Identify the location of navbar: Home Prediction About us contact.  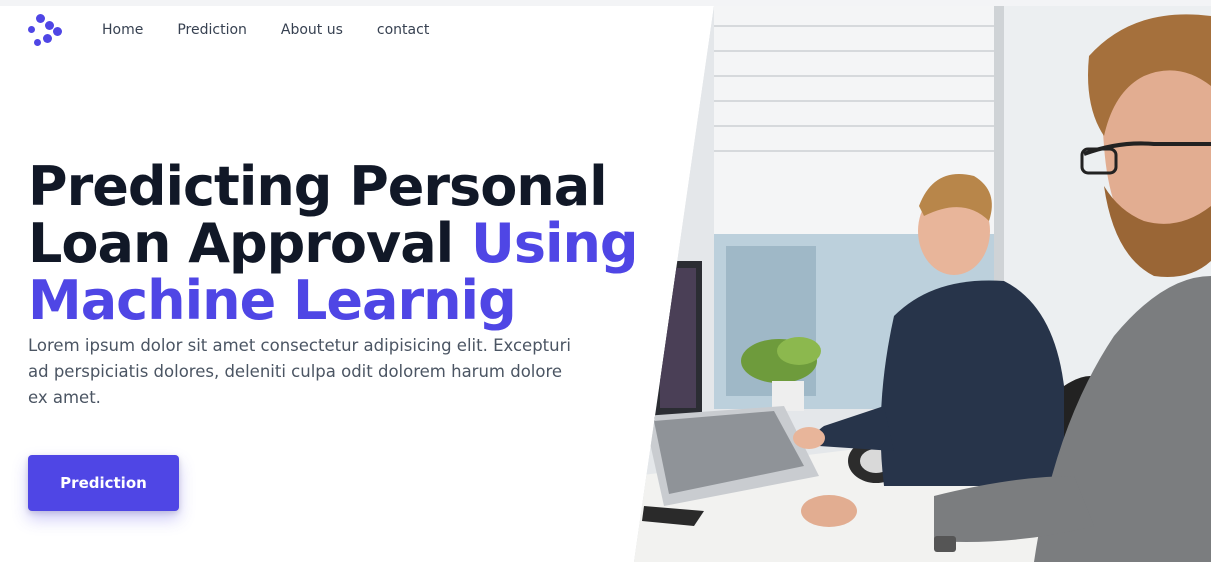
(245, 30).